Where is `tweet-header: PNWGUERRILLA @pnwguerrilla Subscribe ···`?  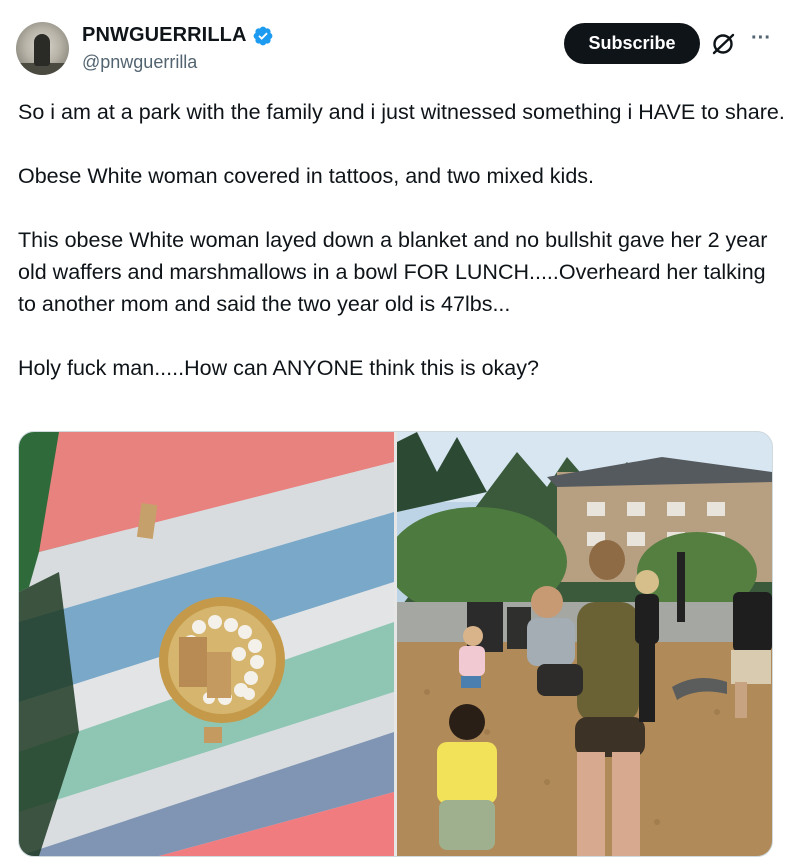
tweet-header: PNWGUERRILLA @pnwguerrilla Subscribe ··· is located at coordinates (405, 45).